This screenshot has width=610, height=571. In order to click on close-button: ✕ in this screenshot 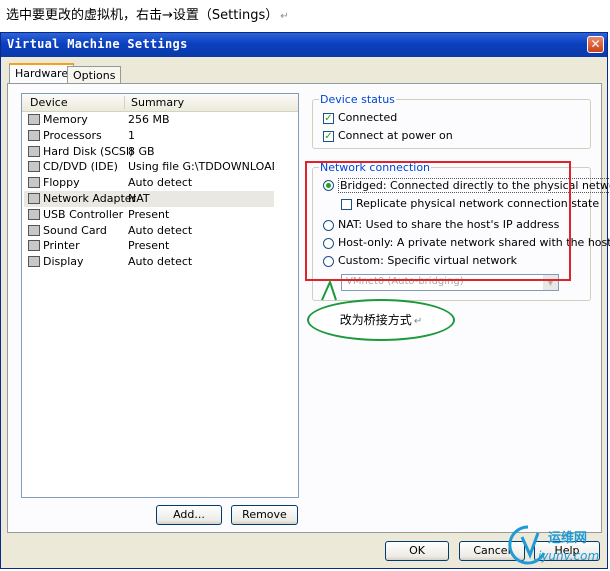, I will do `click(595, 44)`.